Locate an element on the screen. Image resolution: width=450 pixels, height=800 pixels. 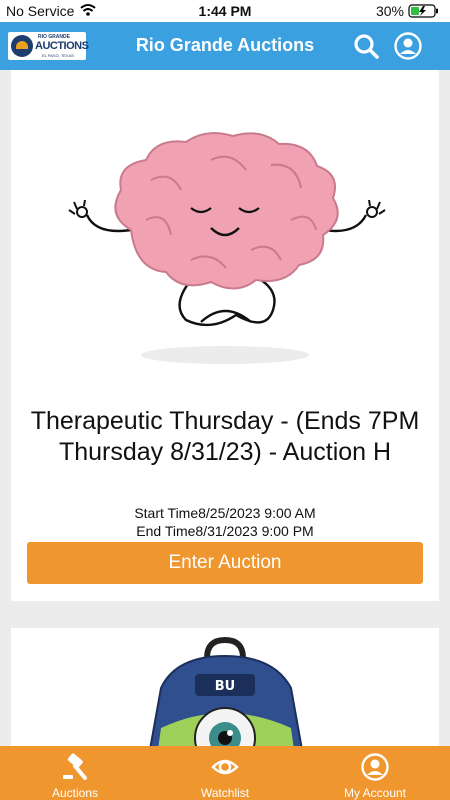
status-bar: No Service 1:44 PM 30% is located at coordinates (225, 11).